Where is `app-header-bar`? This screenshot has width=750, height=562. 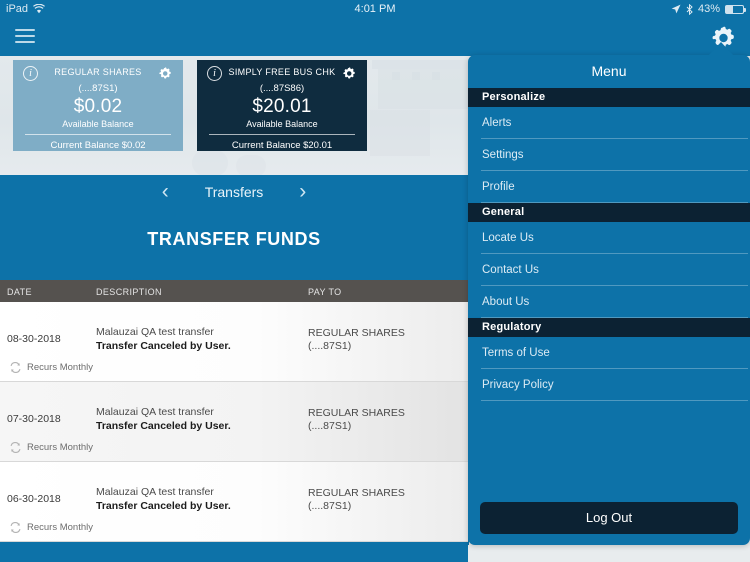 app-header-bar is located at coordinates (375, 37).